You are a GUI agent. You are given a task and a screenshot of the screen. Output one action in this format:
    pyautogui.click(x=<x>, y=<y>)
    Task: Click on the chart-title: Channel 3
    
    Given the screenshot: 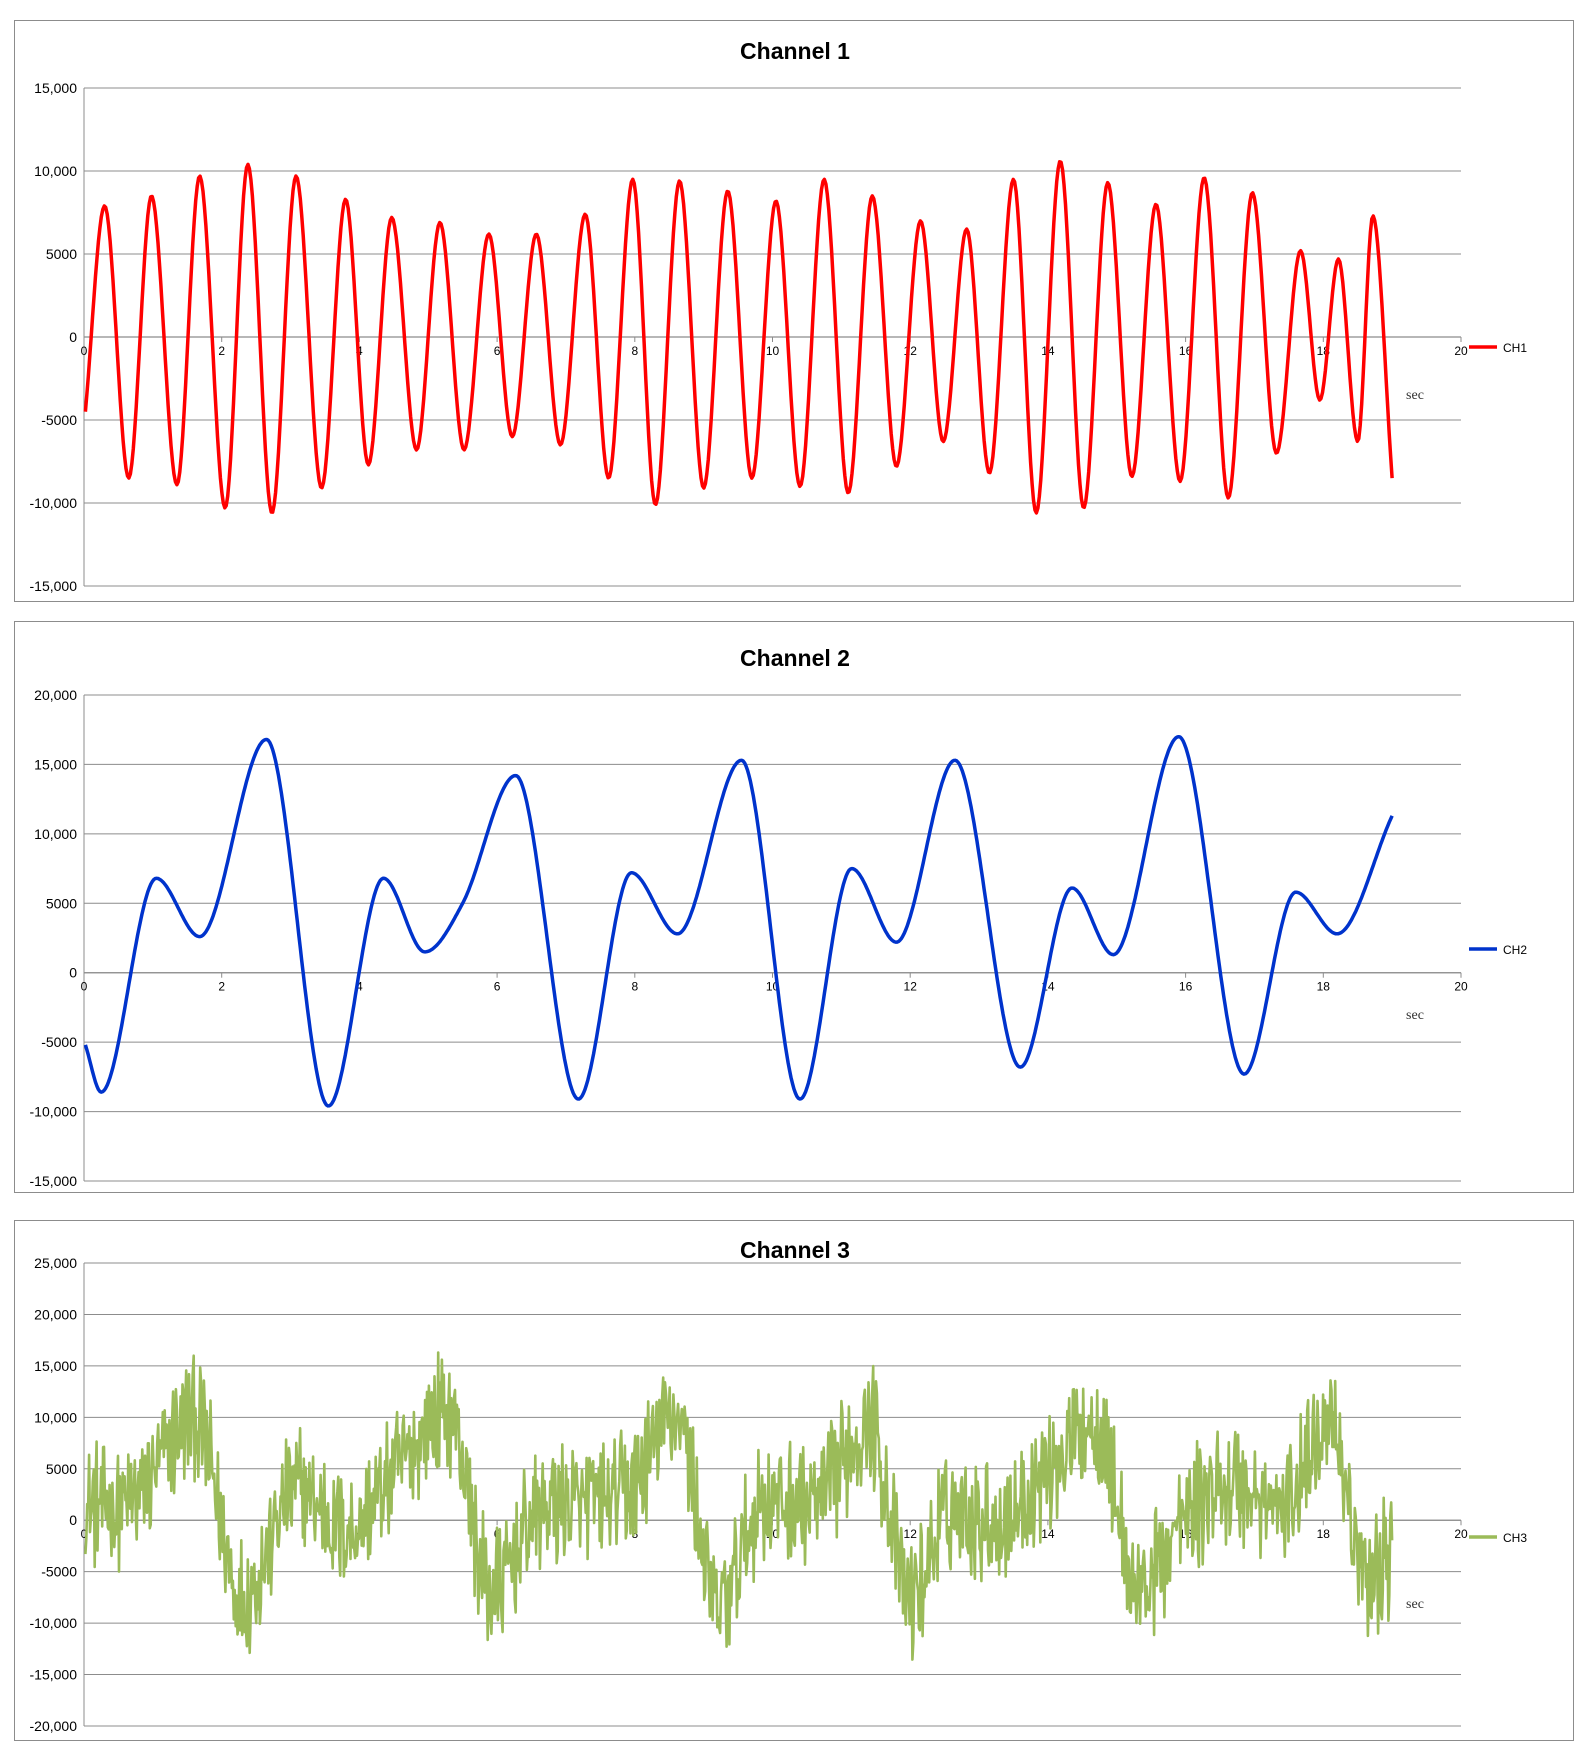 What is the action you would take?
    pyautogui.click(x=795, y=1250)
    